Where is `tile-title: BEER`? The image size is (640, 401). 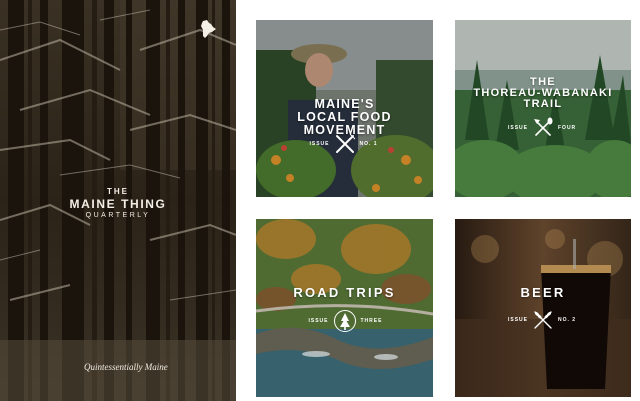
tile-title: BEER is located at coordinates (543, 292).